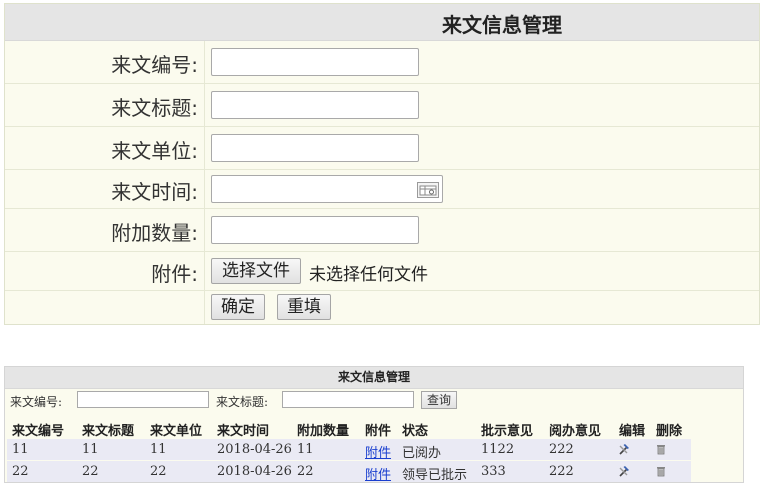 The height and width of the screenshot is (485, 761). I want to click on row-attachment: 附件: 选择文件 未选择任何文件, so click(382, 271).